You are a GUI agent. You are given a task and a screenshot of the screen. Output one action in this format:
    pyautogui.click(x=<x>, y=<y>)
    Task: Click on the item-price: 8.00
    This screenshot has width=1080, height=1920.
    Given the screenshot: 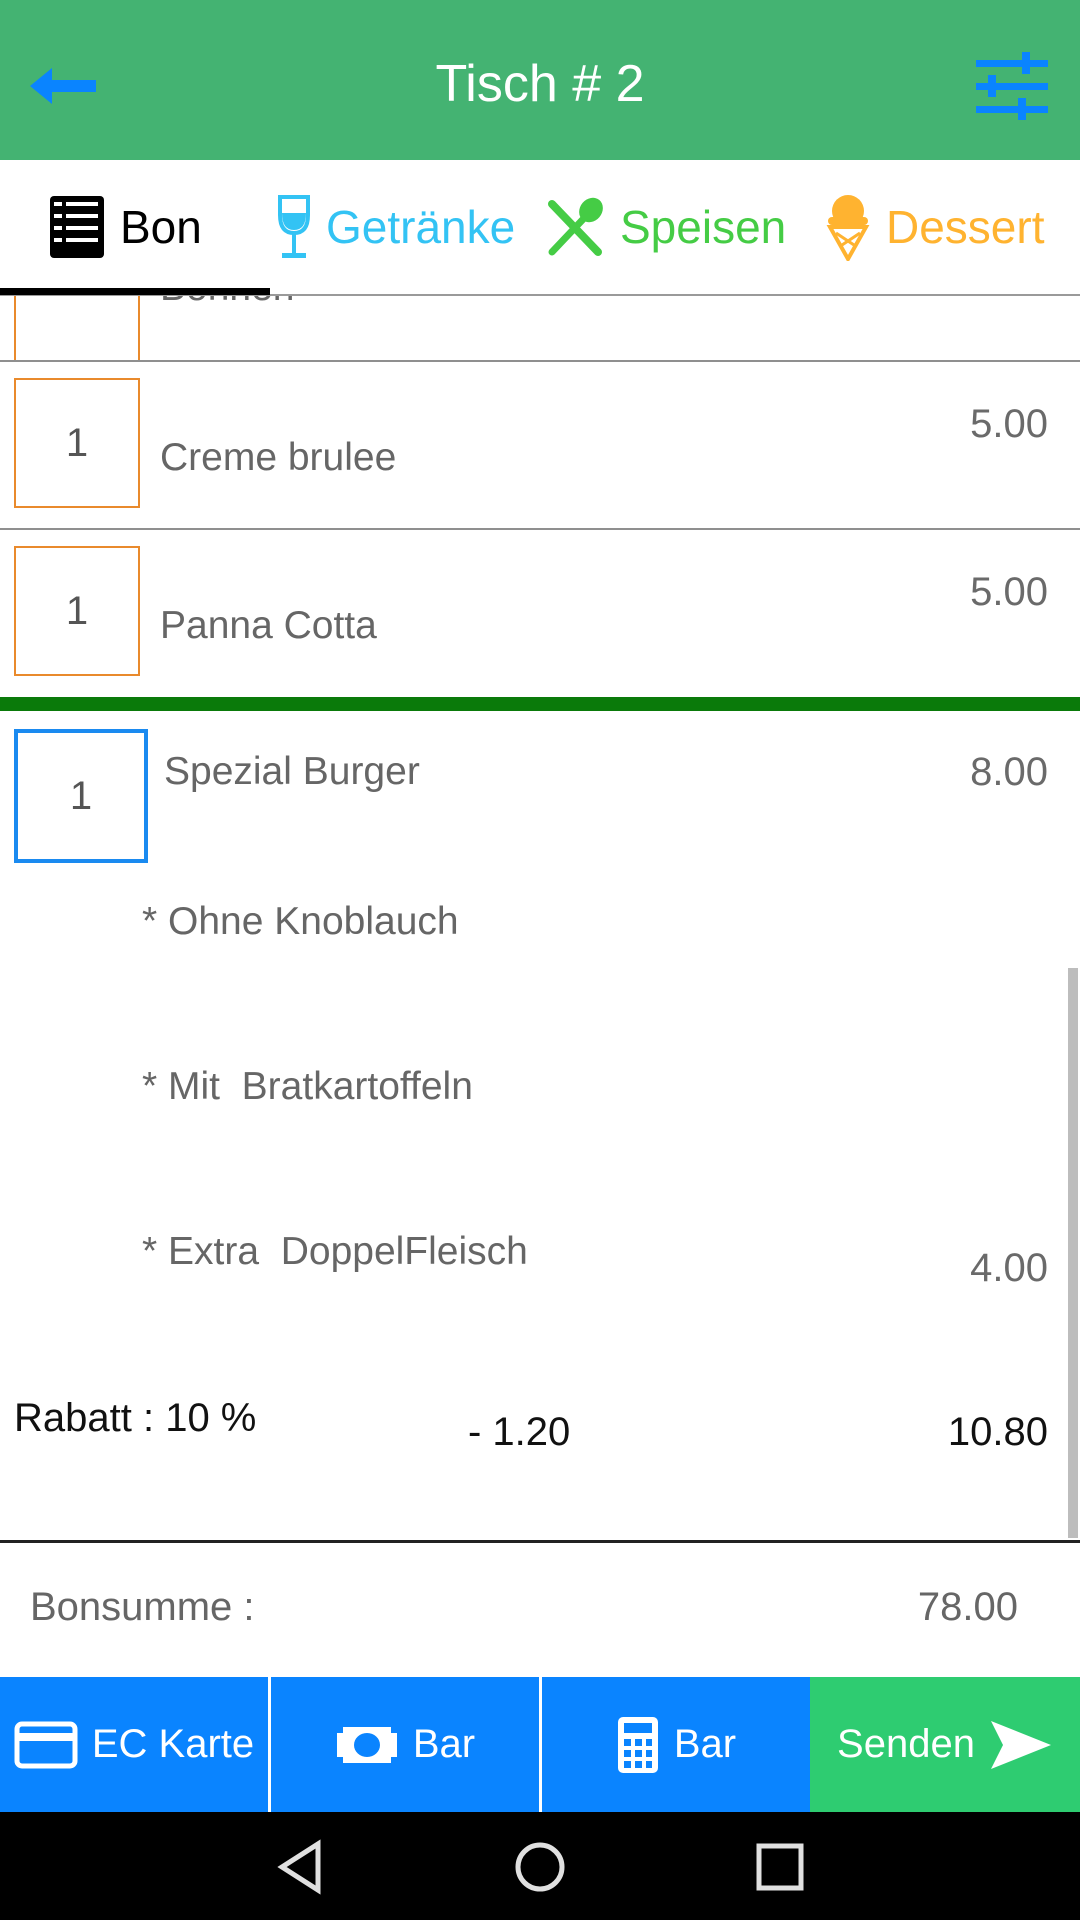 What is the action you would take?
    pyautogui.click(x=1009, y=772)
    